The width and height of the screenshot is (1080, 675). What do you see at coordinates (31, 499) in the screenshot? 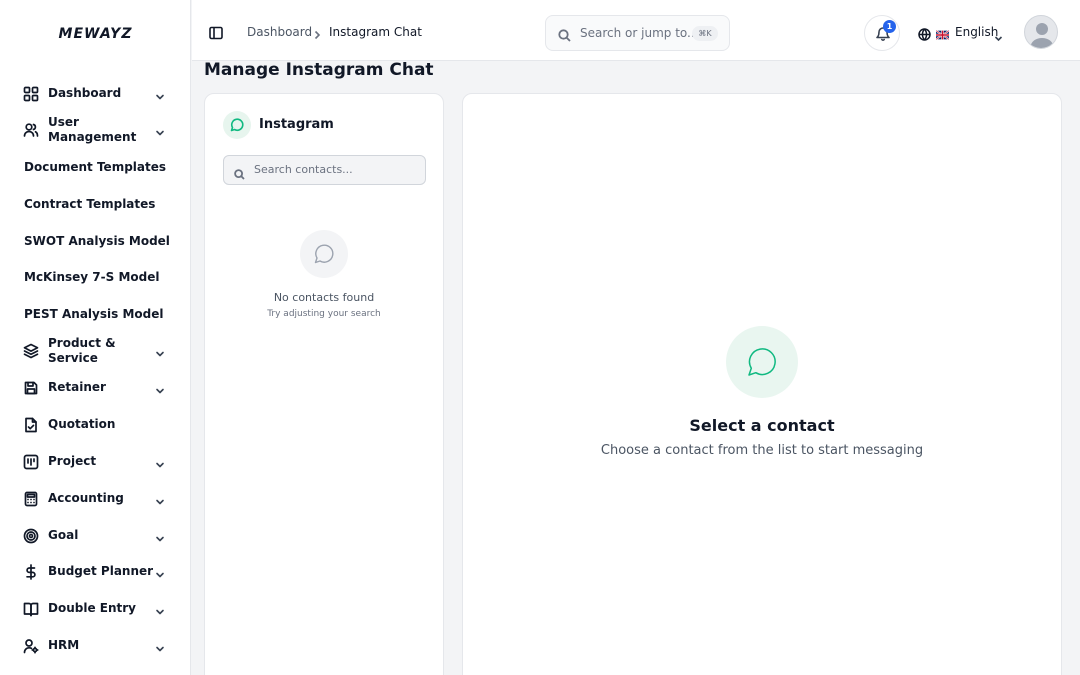
I see `calculator-icon` at bounding box center [31, 499].